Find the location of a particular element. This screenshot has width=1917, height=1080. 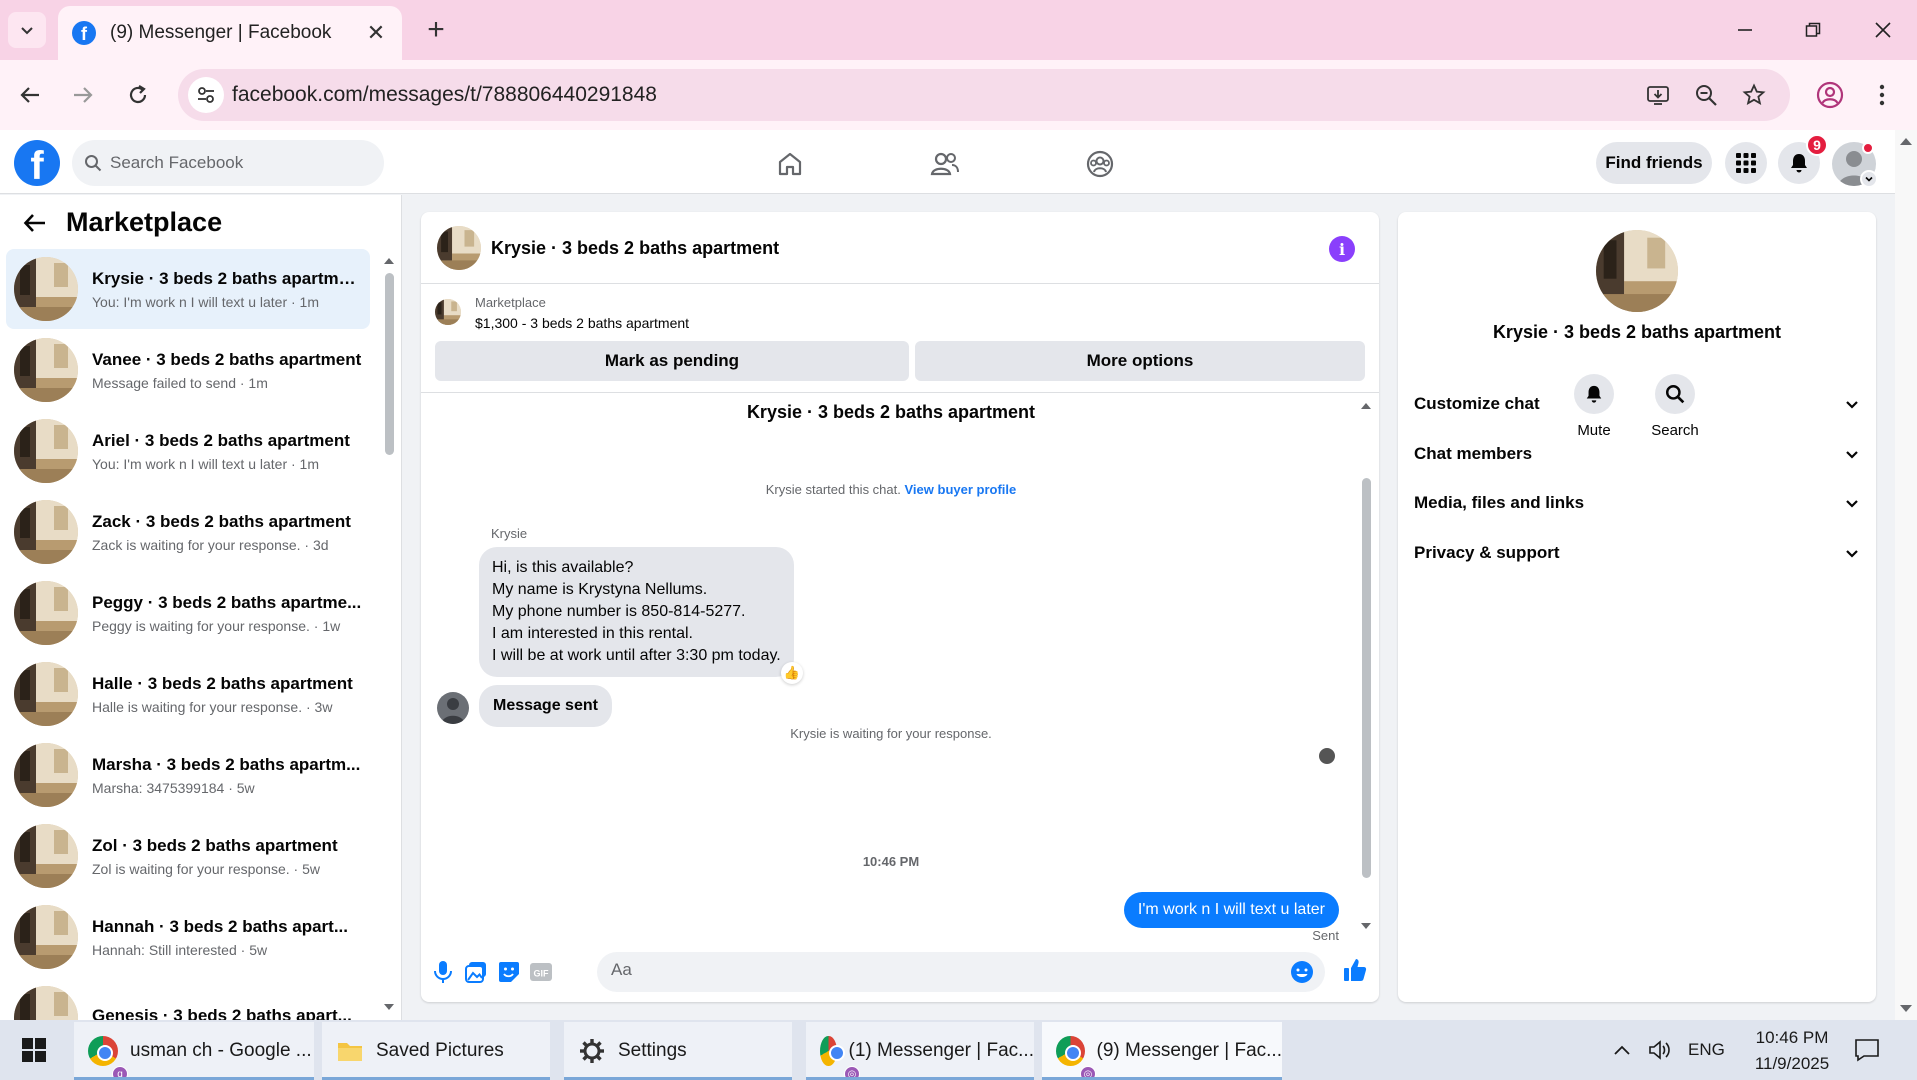

tab-search-button is located at coordinates (27, 30).